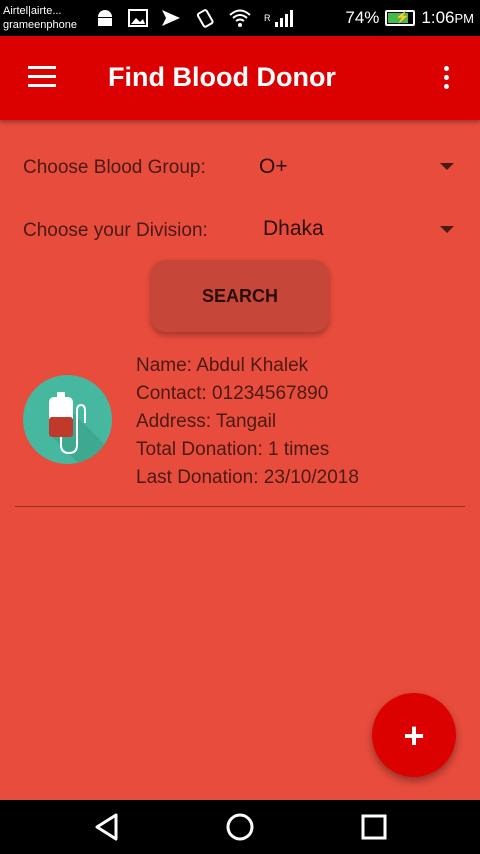 The width and height of the screenshot is (480, 854). I want to click on app-bar: Find Blood Donor, so click(240, 78).